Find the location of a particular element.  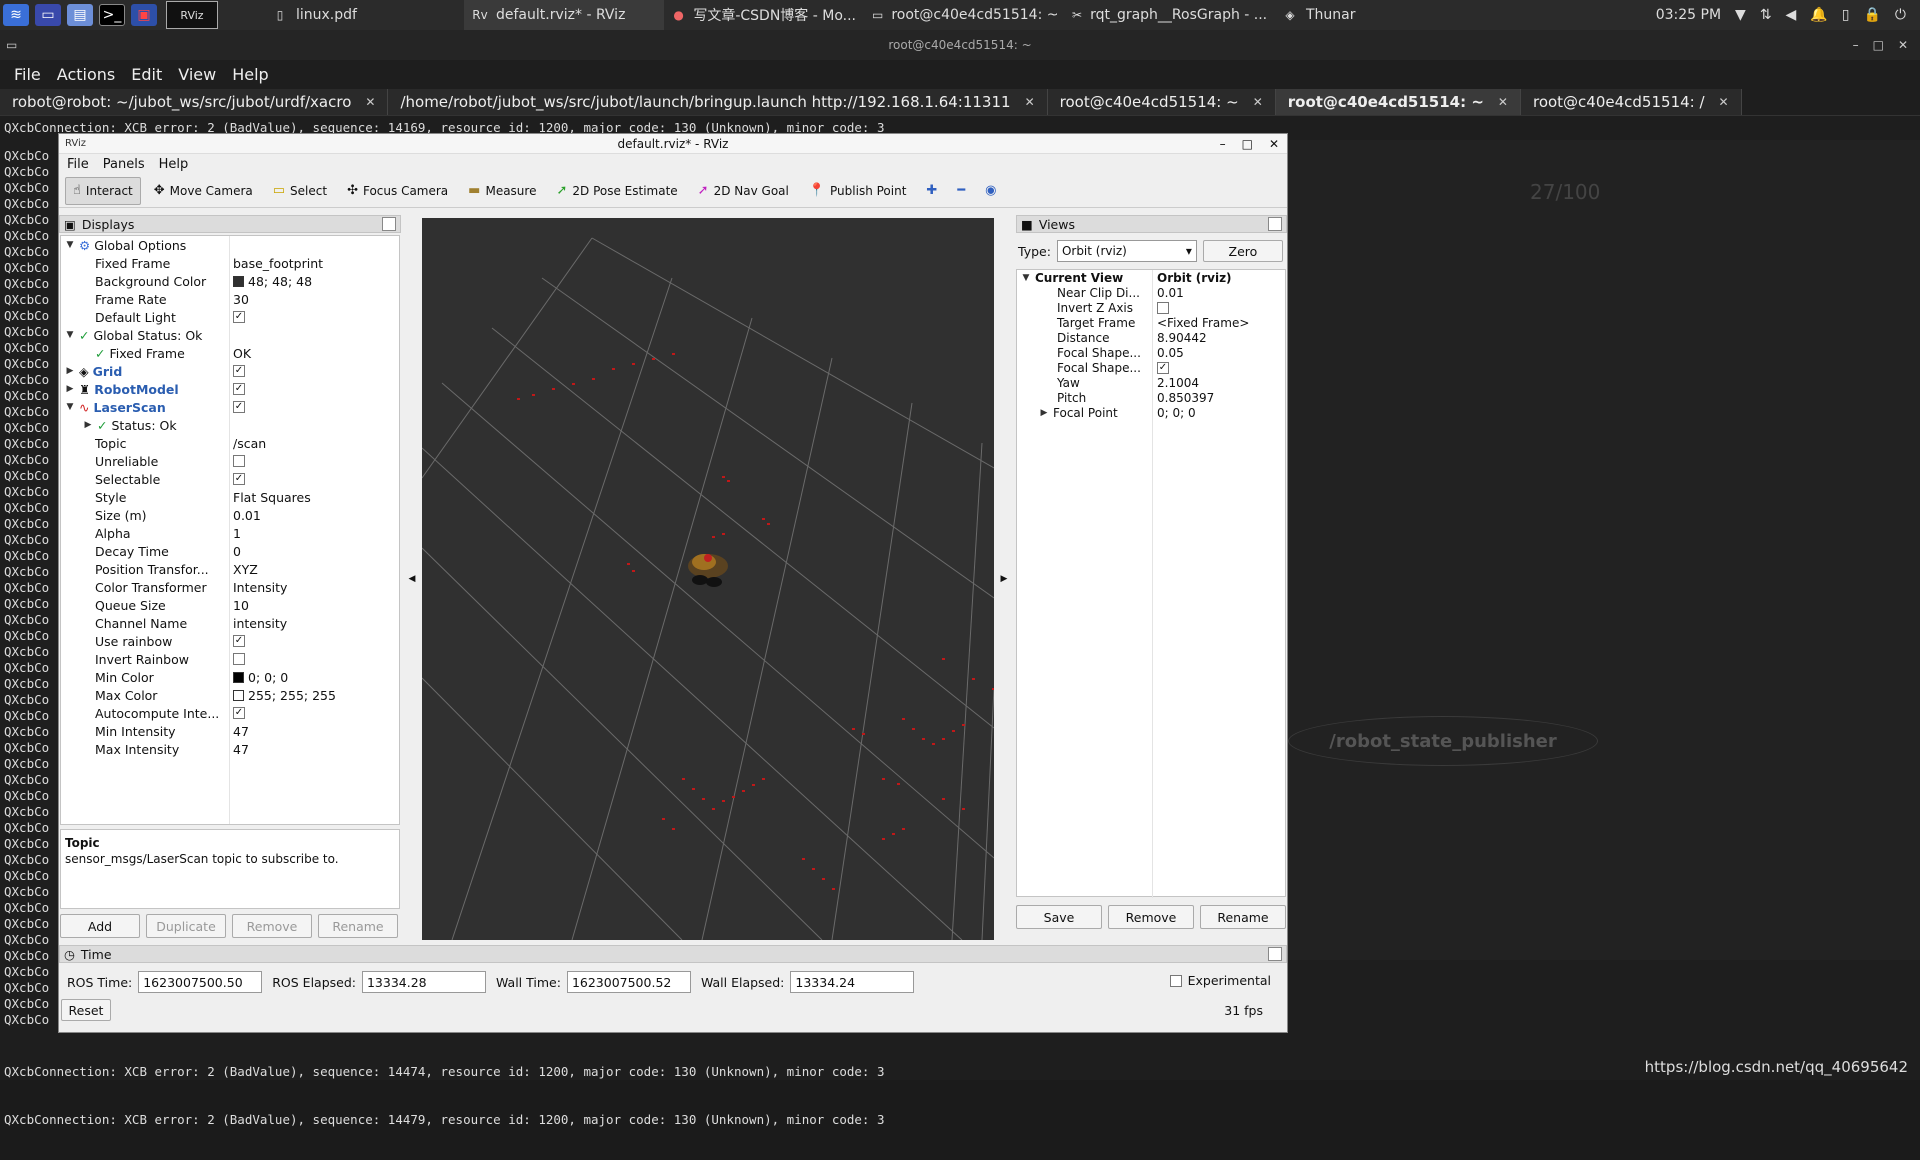

add-button: Add is located at coordinates (100, 926).